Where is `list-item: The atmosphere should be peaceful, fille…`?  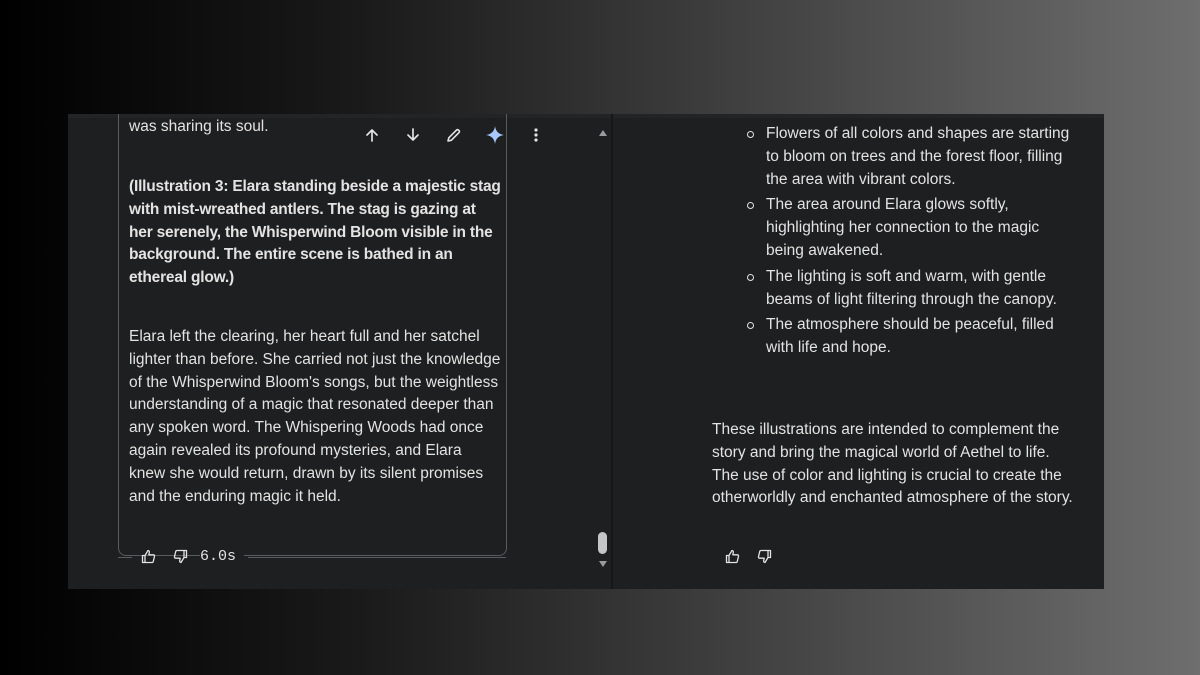
list-item: The atmosphere should be peaceful, fille… is located at coordinates (908, 337).